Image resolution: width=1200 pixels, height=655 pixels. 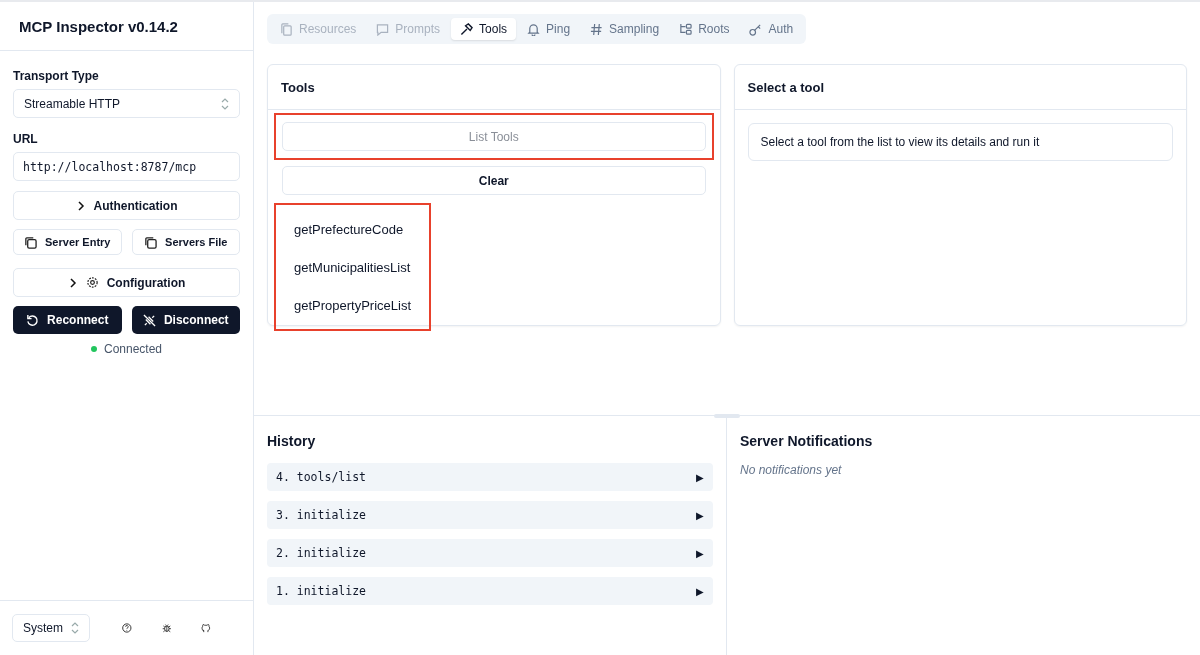 I want to click on reconnect-button: Reconnect, so click(x=67, y=320).